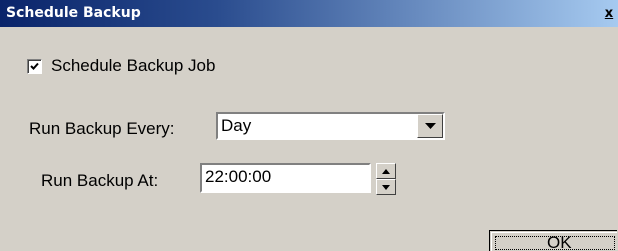 This screenshot has height=251, width=618. Describe the element at coordinates (73, 13) in the screenshot. I see `window-title: Schedule Backup` at that location.